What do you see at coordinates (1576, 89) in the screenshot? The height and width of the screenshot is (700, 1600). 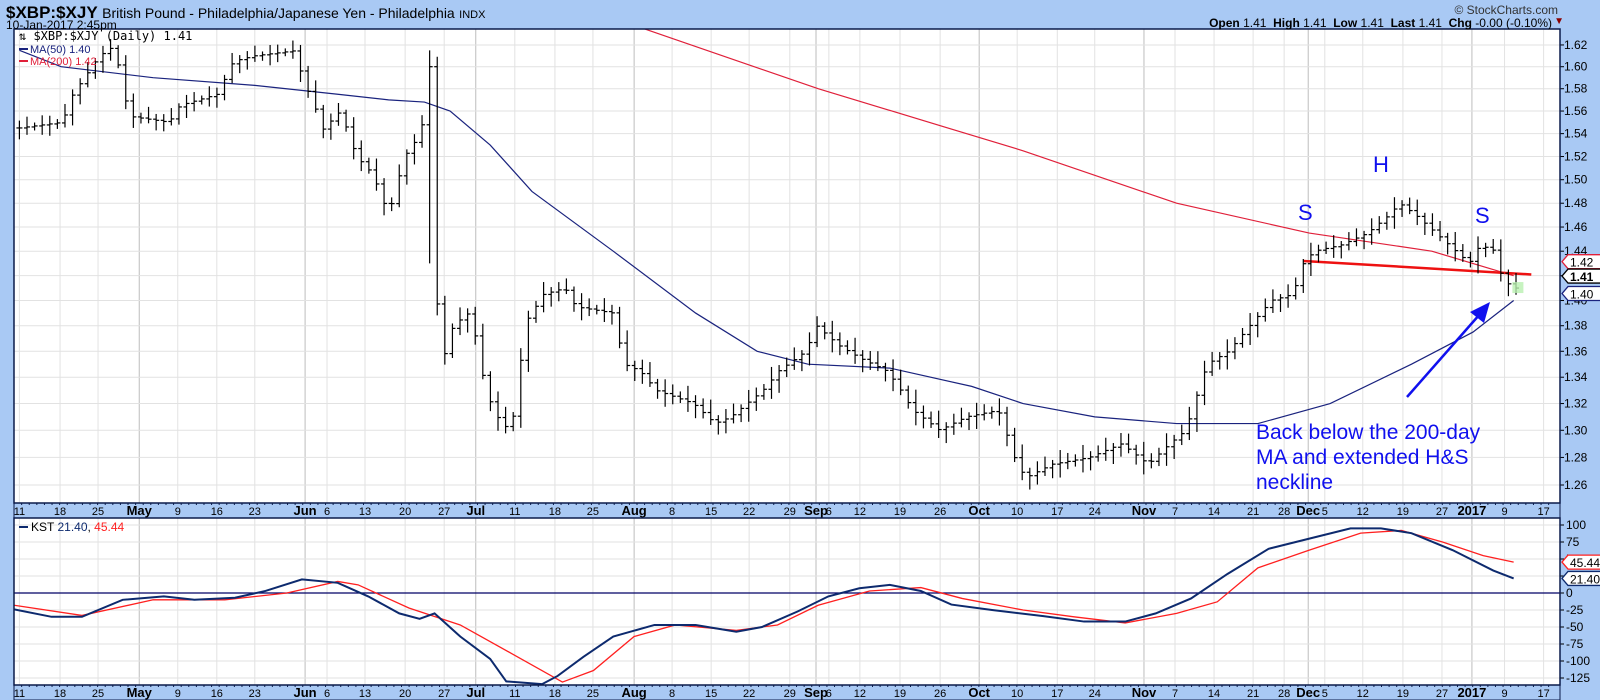 I see `y-tick-label: 1.58` at bounding box center [1576, 89].